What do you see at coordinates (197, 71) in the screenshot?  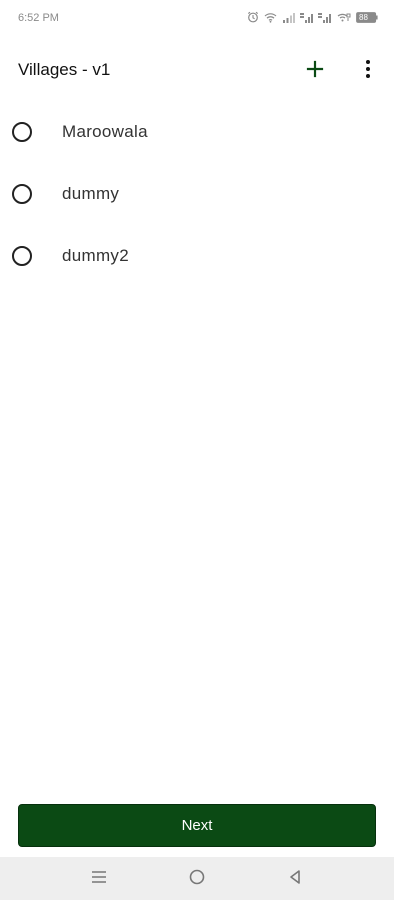 I see `app-bar: Villages - v1` at bounding box center [197, 71].